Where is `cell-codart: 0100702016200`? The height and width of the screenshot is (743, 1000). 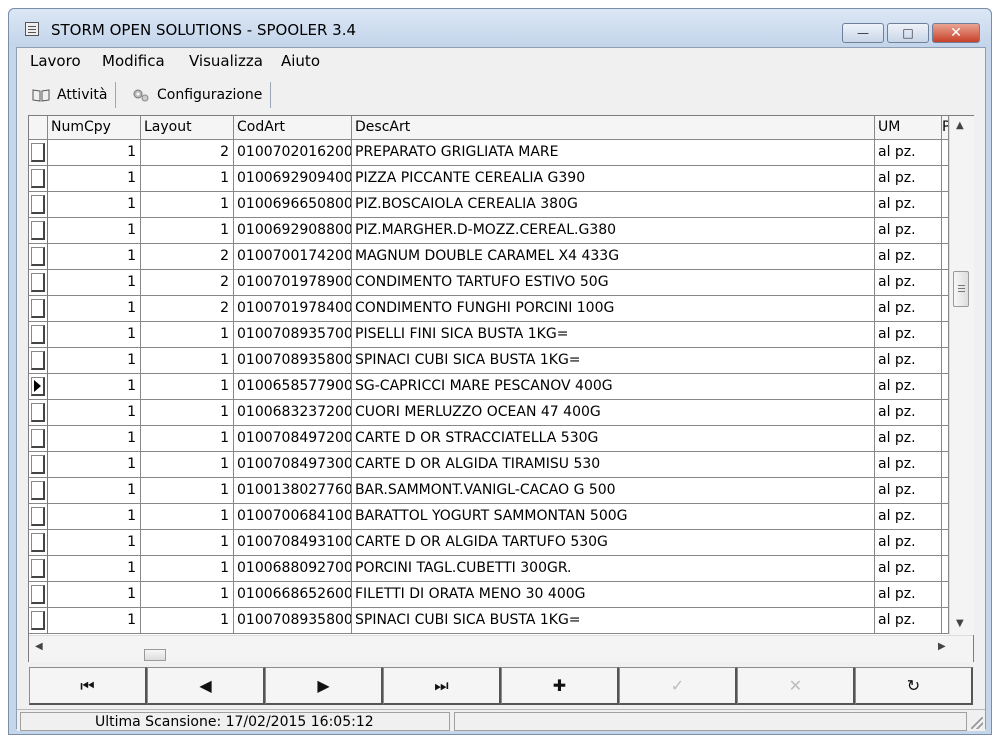
cell-codart: 0100702016200 is located at coordinates (293, 153).